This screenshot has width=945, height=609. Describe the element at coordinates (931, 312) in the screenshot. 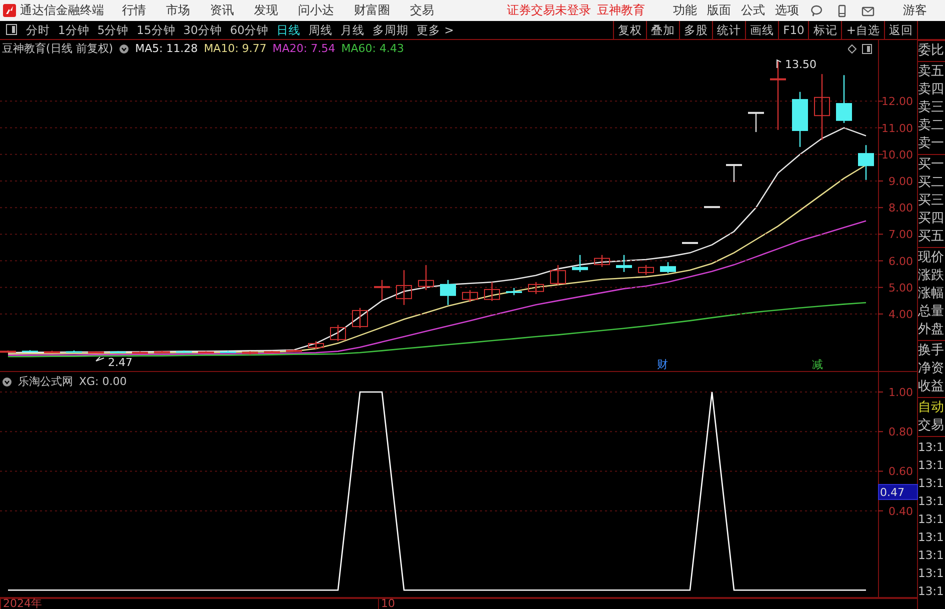

I see `quote-field-label: 总量` at that location.